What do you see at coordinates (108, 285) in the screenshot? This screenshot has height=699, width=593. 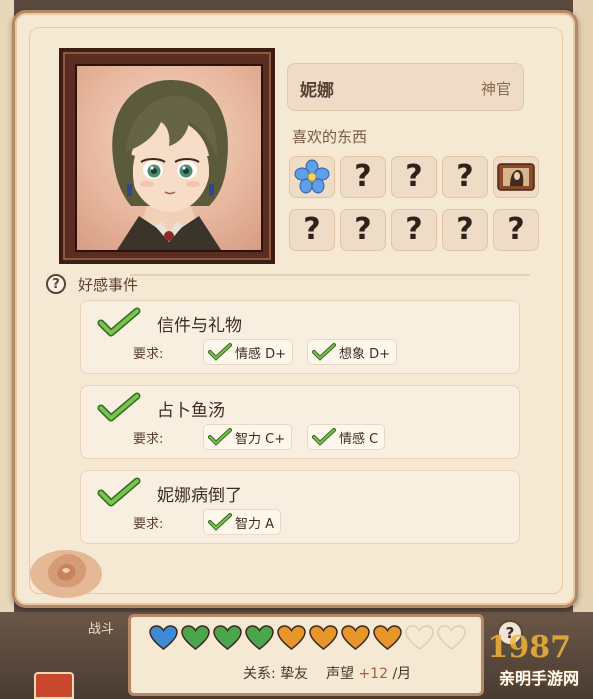 I see `events-label: 好感事件` at bounding box center [108, 285].